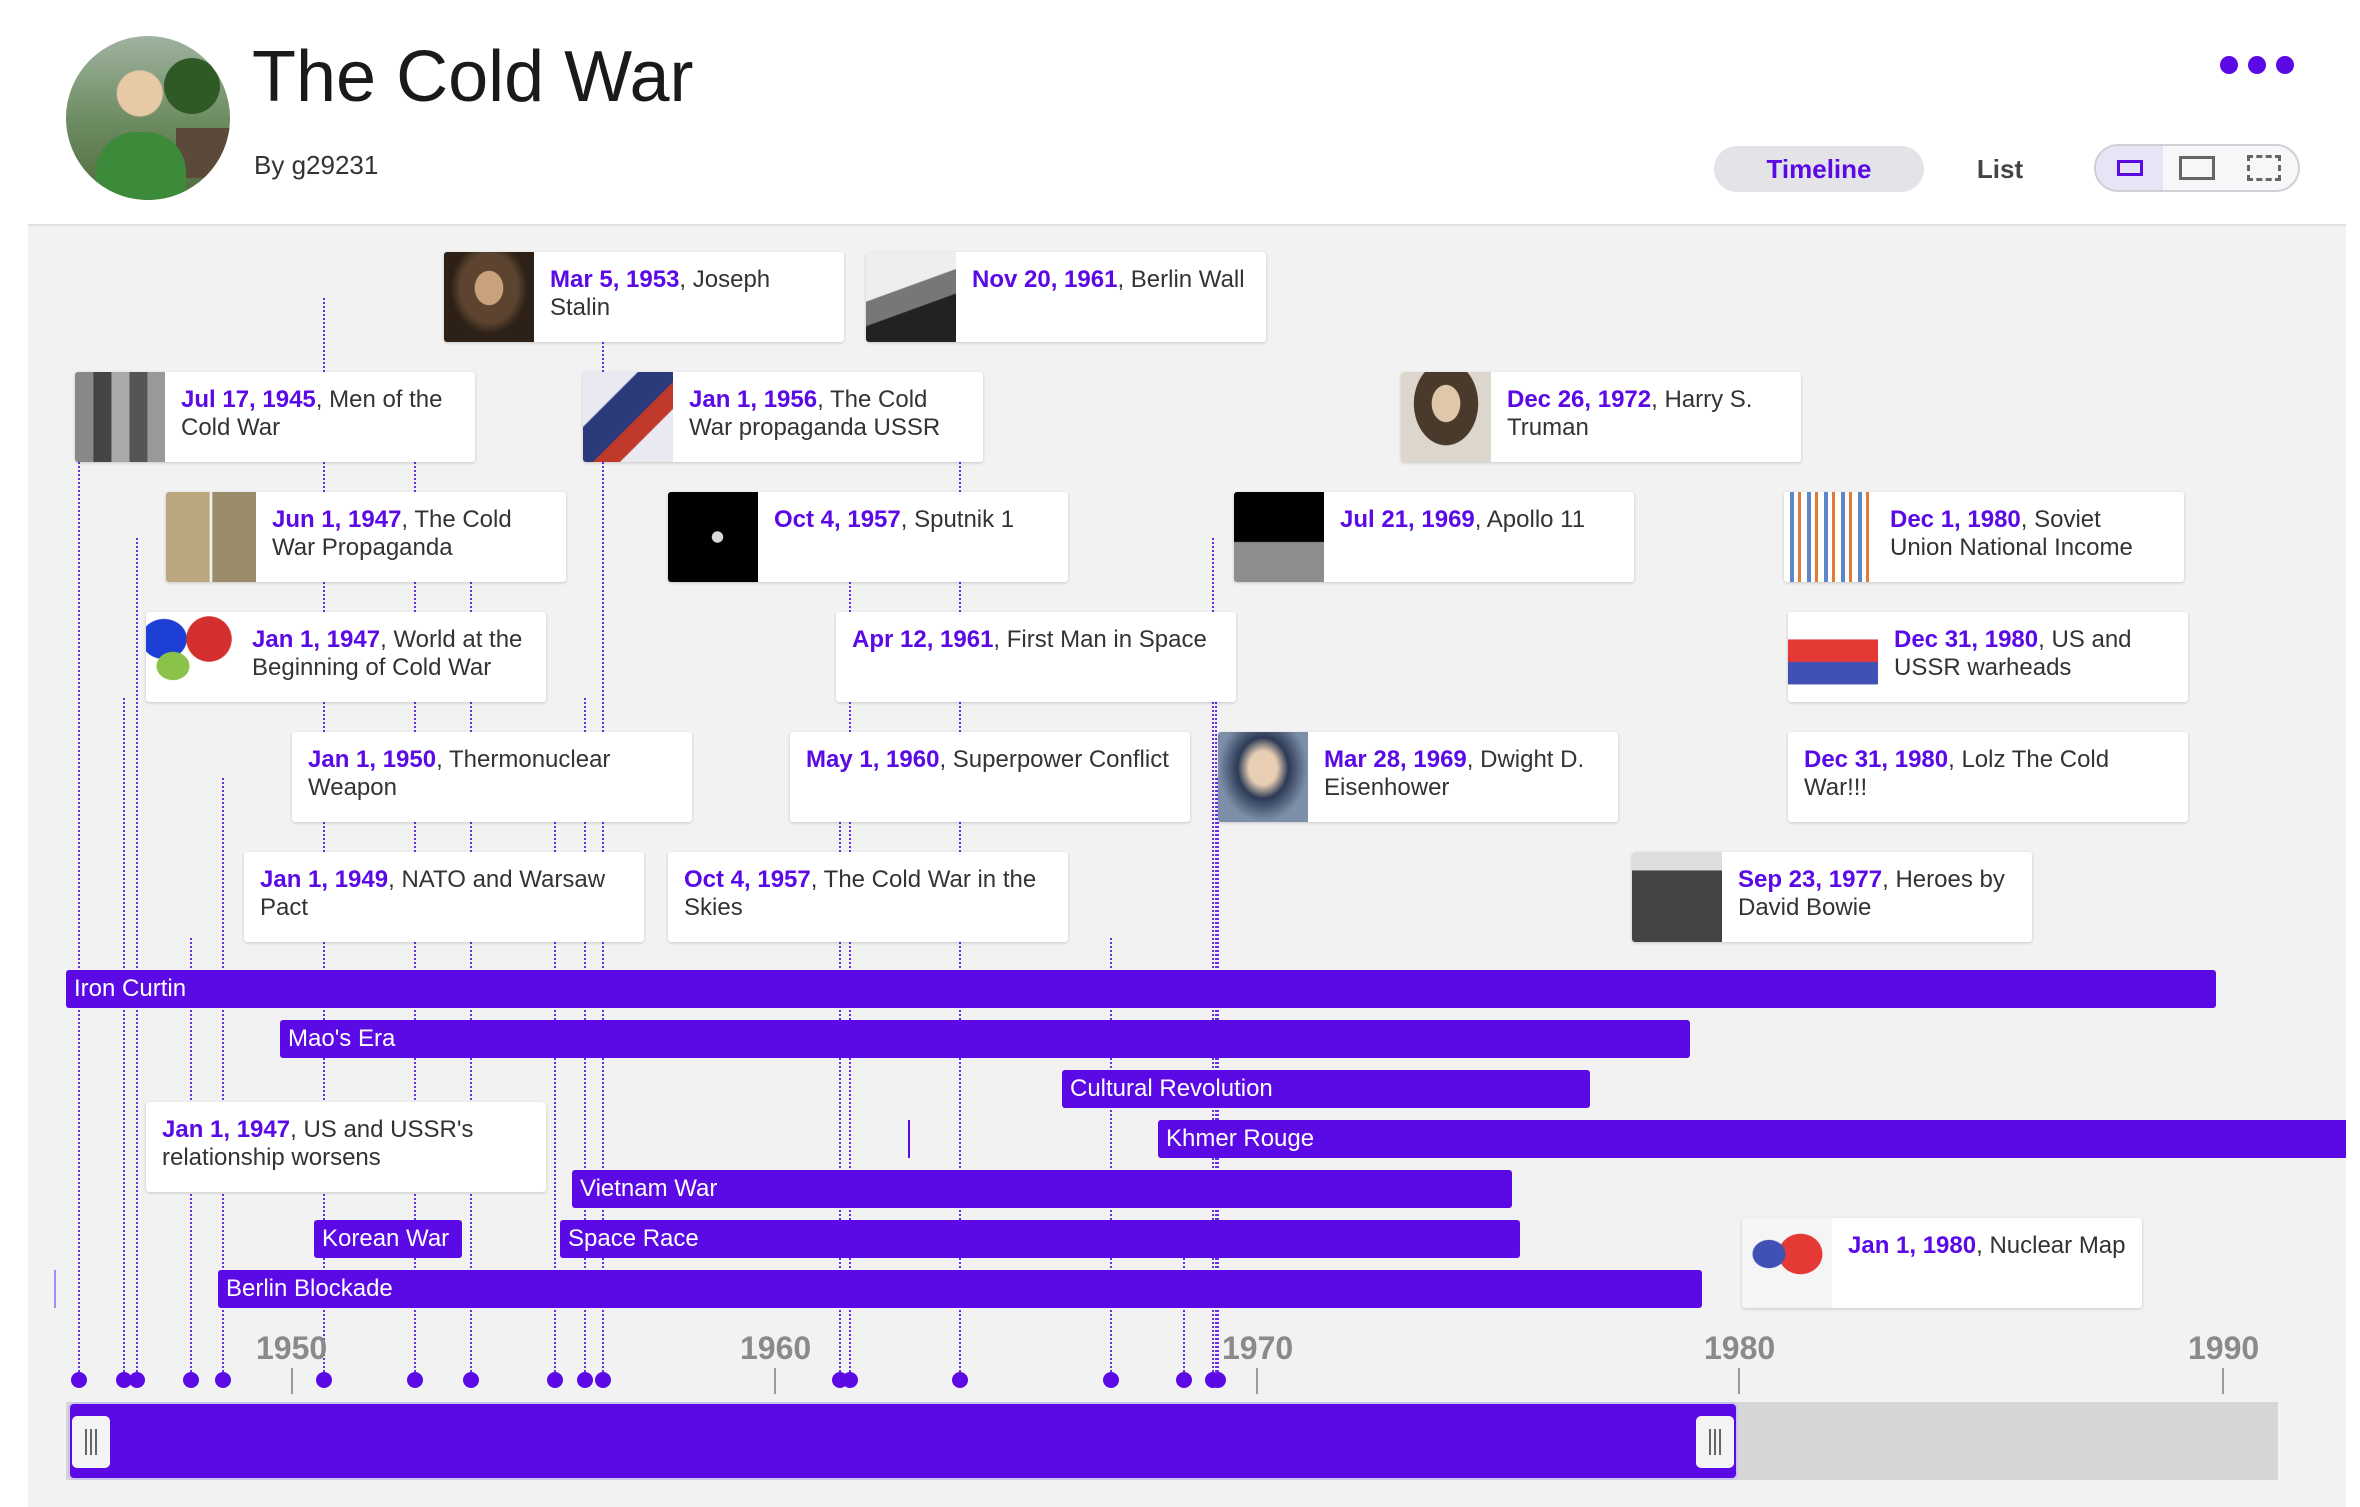  Describe the element at coordinates (141, 166) in the screenshot. I see `avatar-shirt` at that location.